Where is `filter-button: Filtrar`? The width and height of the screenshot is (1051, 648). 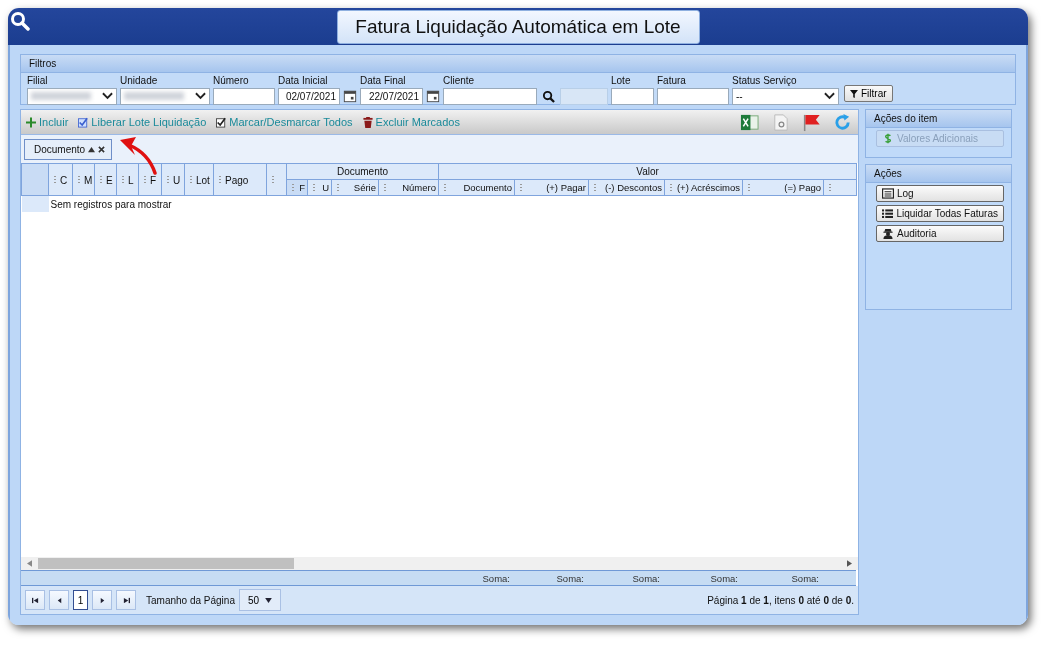
filter-button: Filtrar is located at coordinates (868, 93).